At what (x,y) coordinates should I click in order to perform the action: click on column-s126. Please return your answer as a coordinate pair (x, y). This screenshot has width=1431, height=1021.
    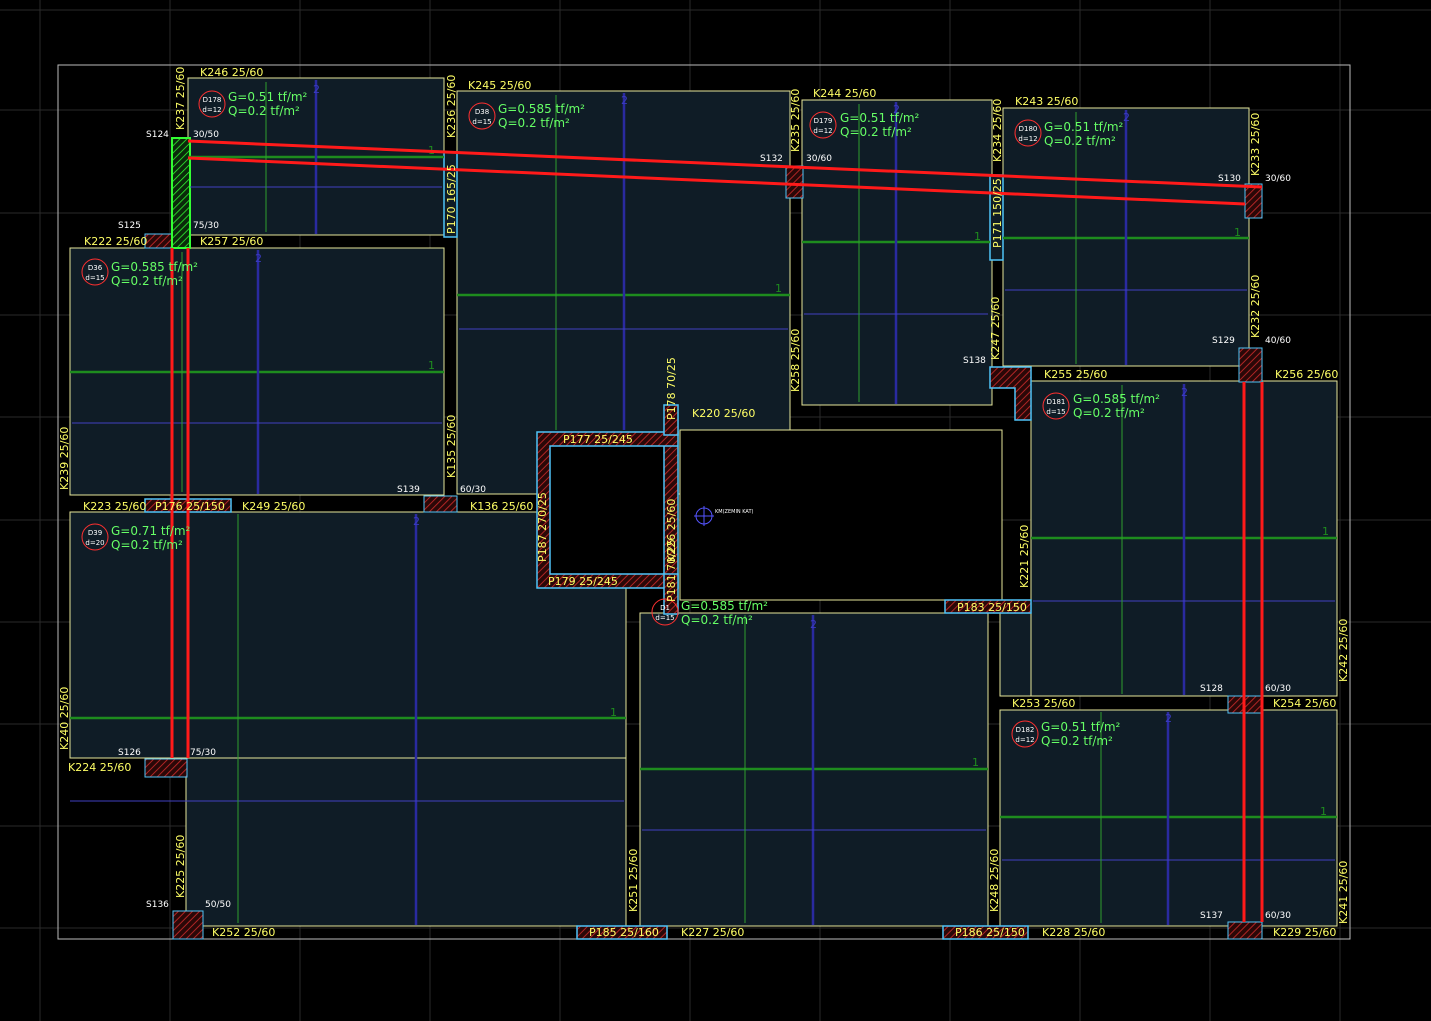
    Looking at the image, I should click on (166, 768).